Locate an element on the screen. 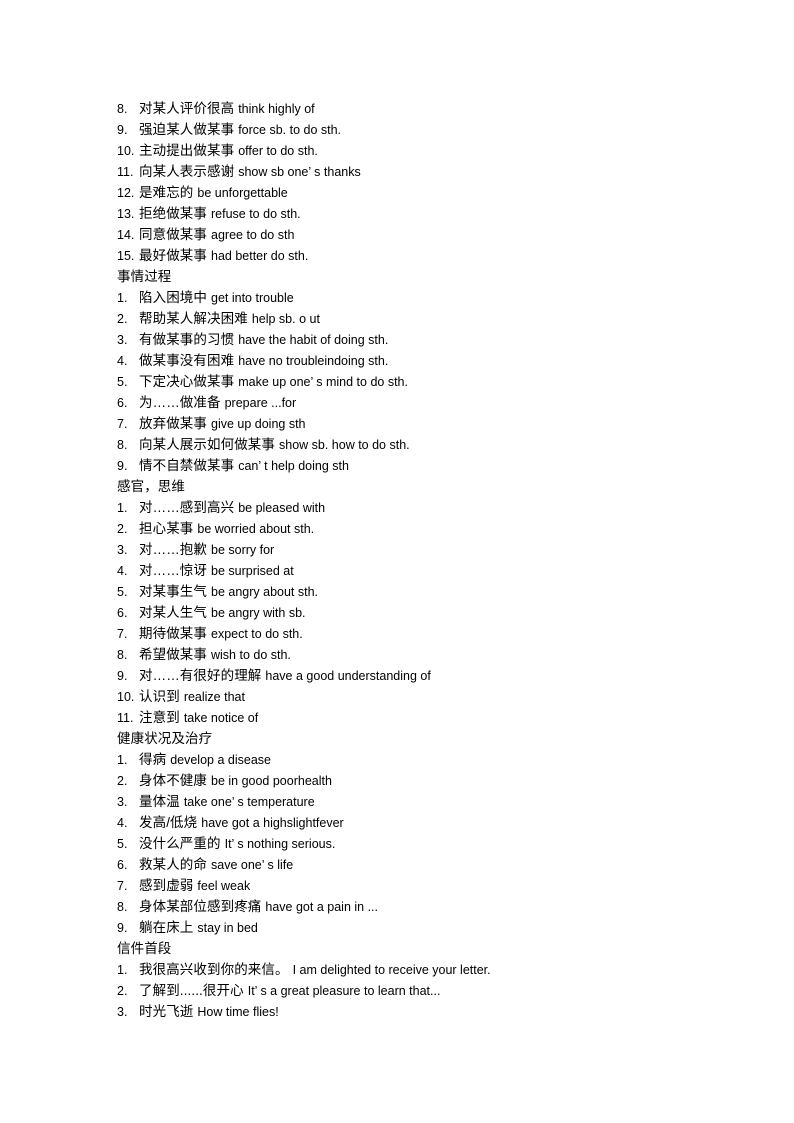 The image size is (794, 1123). item-english: wish to do sth. is located at coordinates (251, 655).